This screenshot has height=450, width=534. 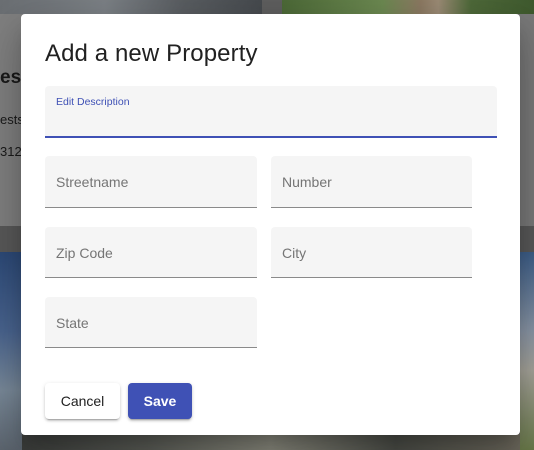 What do you see at coordinates (84, 253) in the screenshot?
I see `zip-code-placeholder: Zip Code` at bounding box center [84, 253].